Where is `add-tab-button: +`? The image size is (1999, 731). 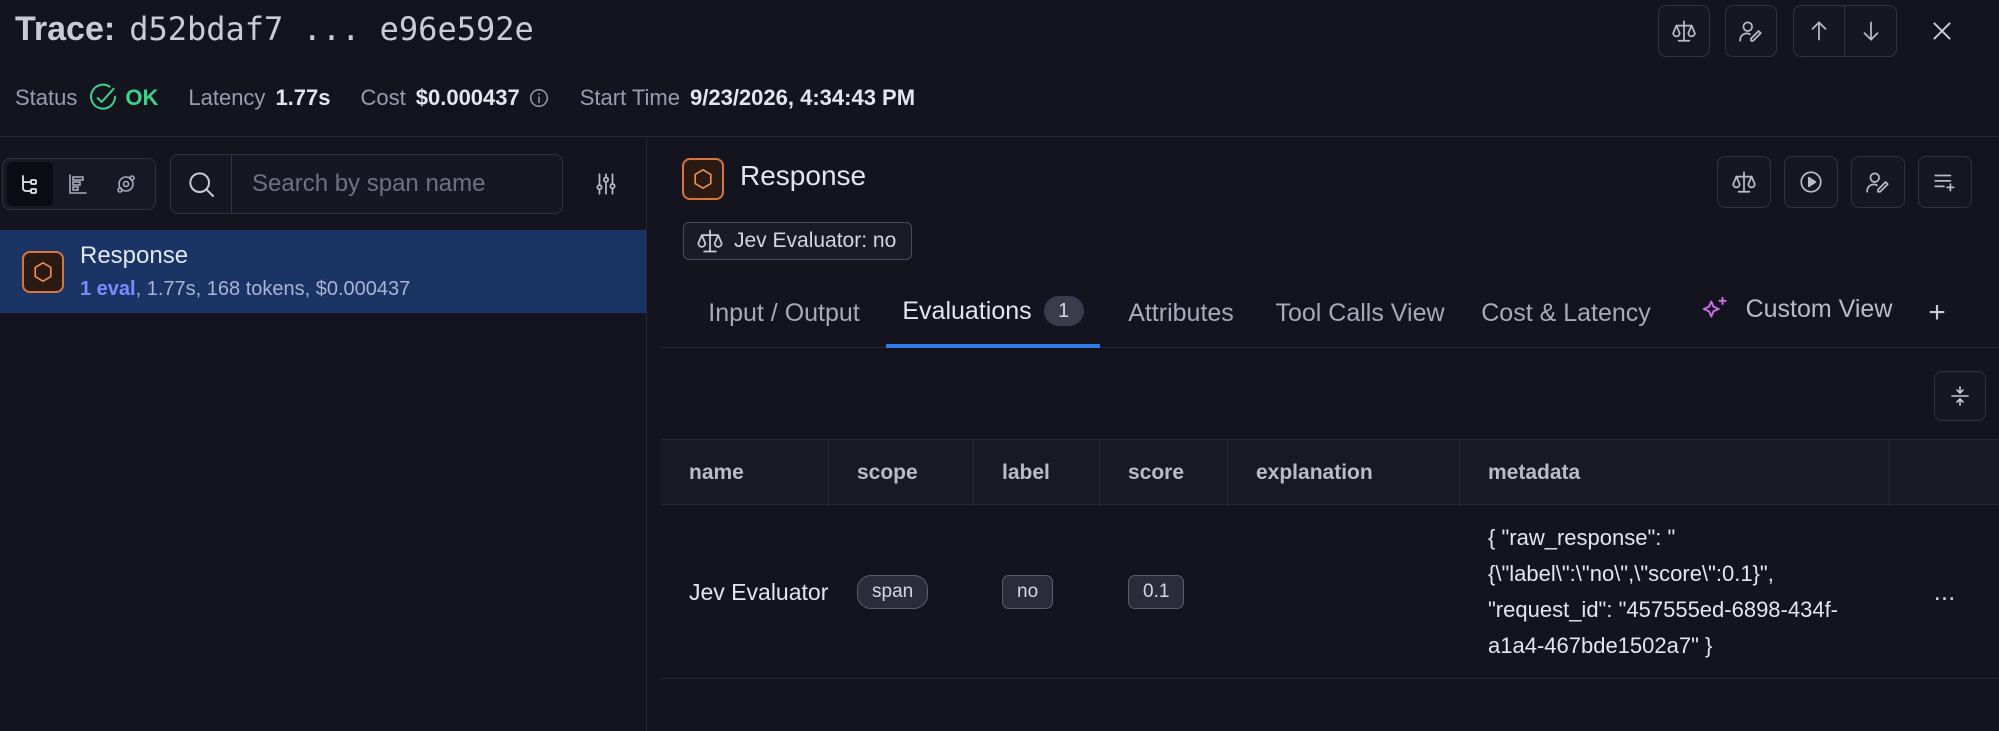
add-tab-button: + is located at coordinates (1937, 313).